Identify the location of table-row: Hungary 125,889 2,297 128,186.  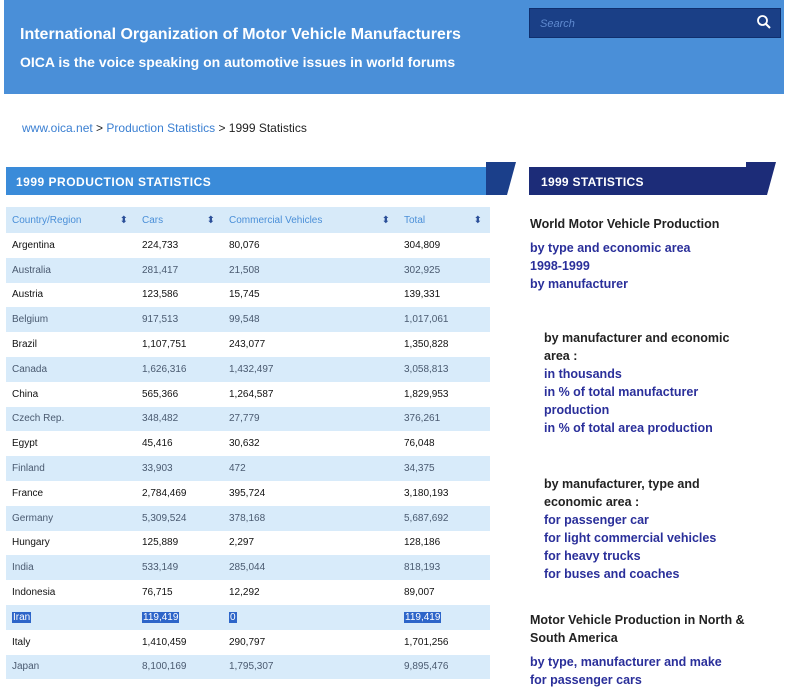
(248, 543).